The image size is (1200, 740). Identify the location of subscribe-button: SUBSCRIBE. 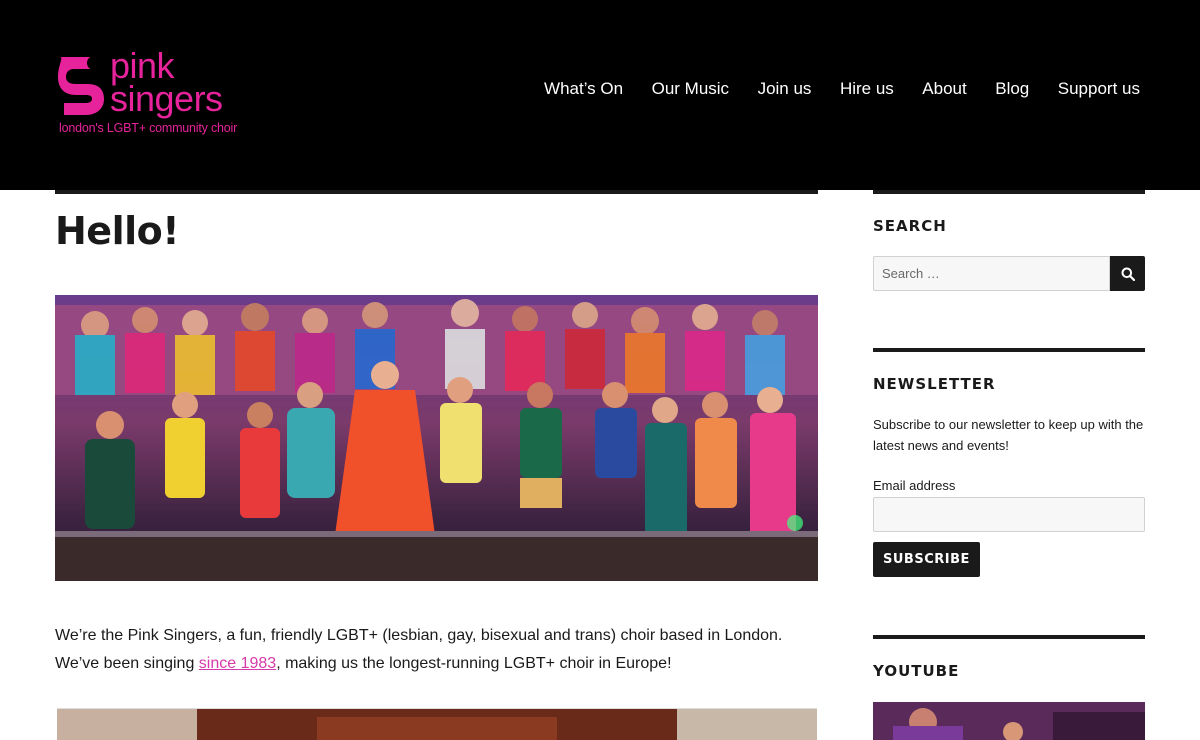
(926, 559).